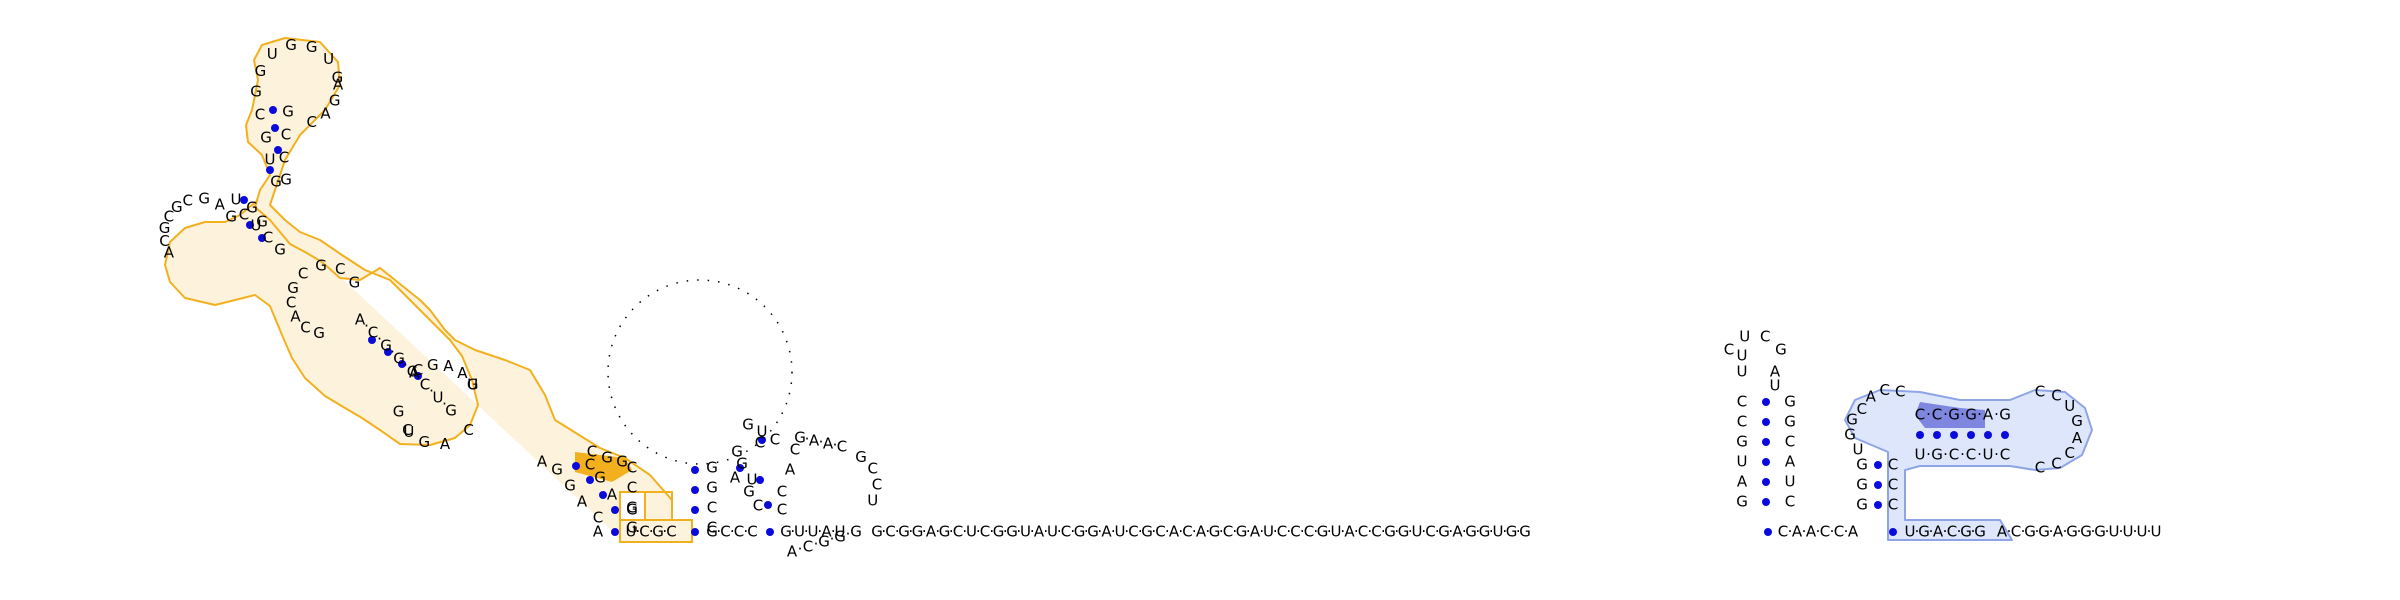  I want to click on blue-inner-top-nt: G, so click(2005, 415).